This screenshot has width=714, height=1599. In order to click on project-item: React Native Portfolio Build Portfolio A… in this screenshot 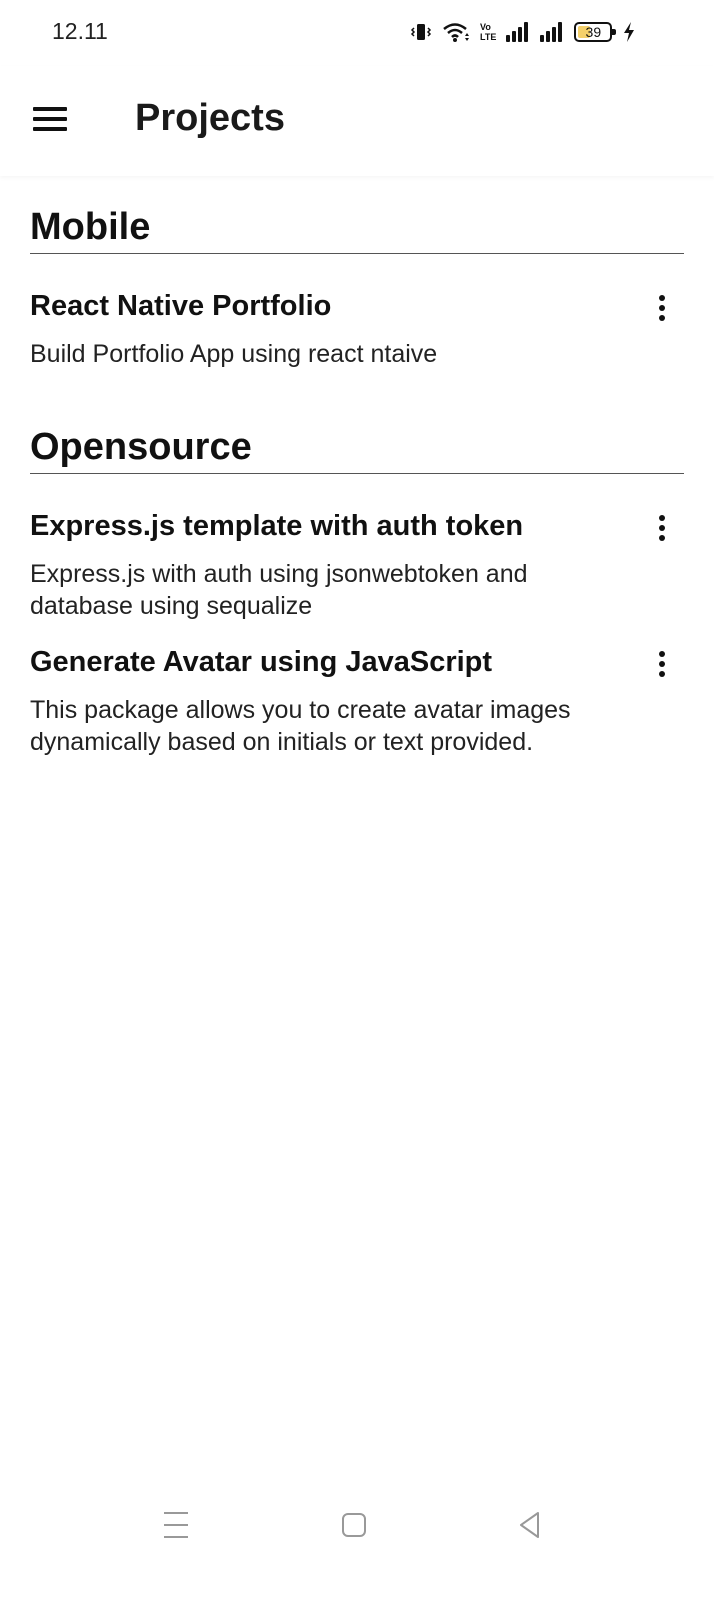, I will do `click(357, 312)`.